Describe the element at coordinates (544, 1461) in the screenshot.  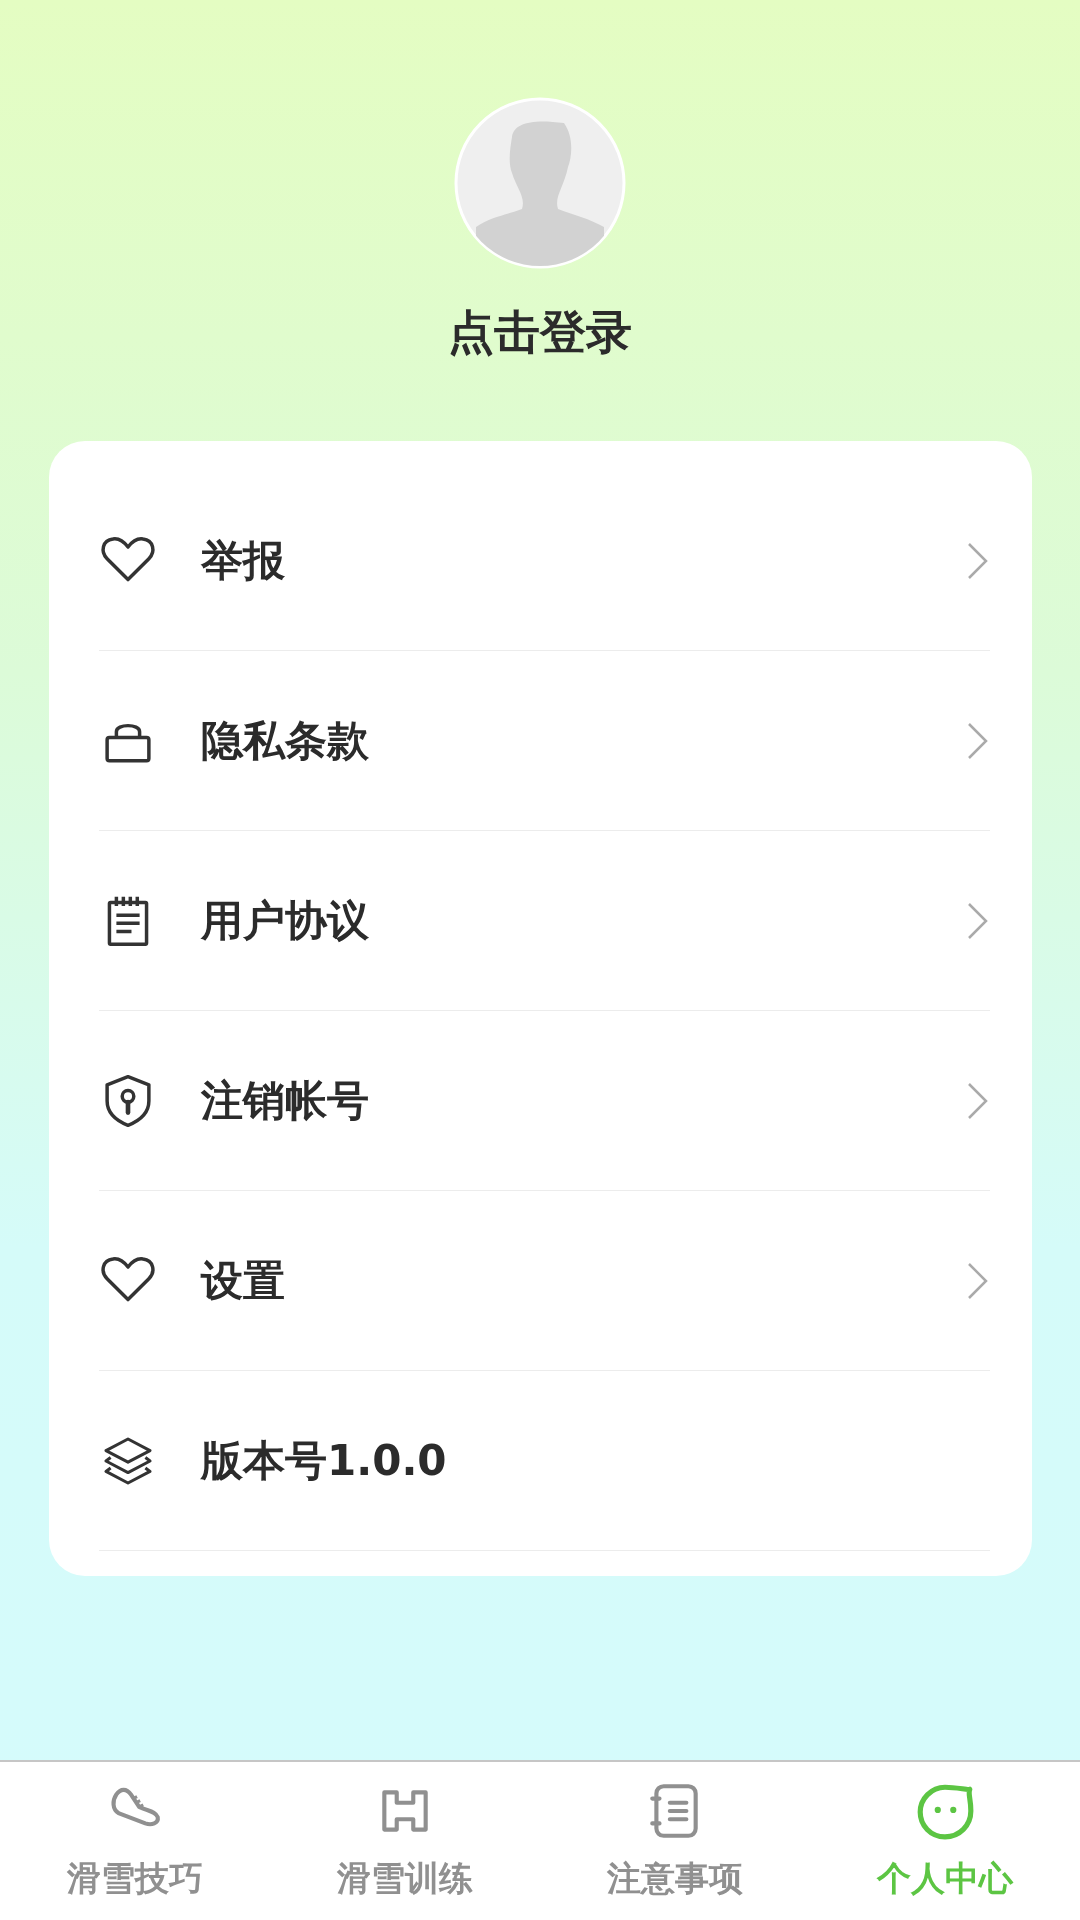
I see `menu-item: 版本号1.0.0` at that location.